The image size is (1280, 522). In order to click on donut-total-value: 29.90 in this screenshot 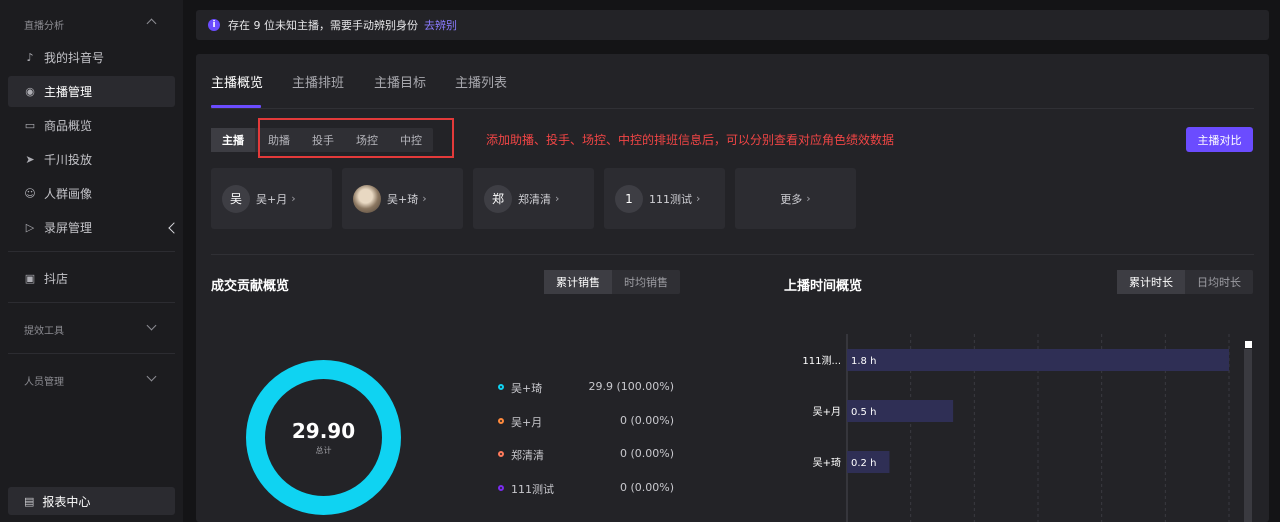, I will do `click(323, 431)`.